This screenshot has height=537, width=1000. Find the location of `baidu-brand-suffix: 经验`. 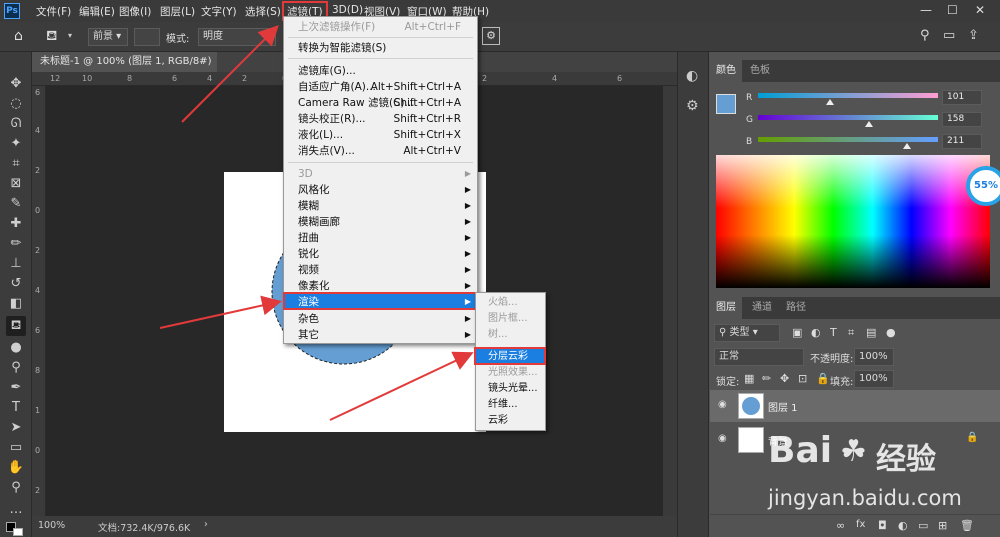

baidu-brand-suffix: 经验 is located at coordinates (906, 459).